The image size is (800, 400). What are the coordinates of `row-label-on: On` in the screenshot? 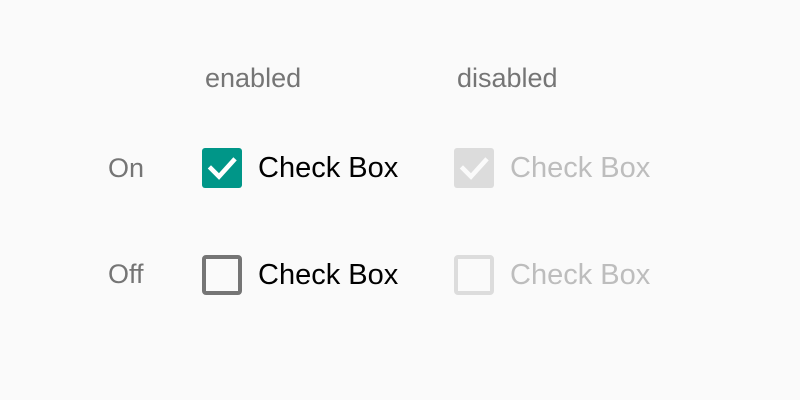 It's located at (126, 168).